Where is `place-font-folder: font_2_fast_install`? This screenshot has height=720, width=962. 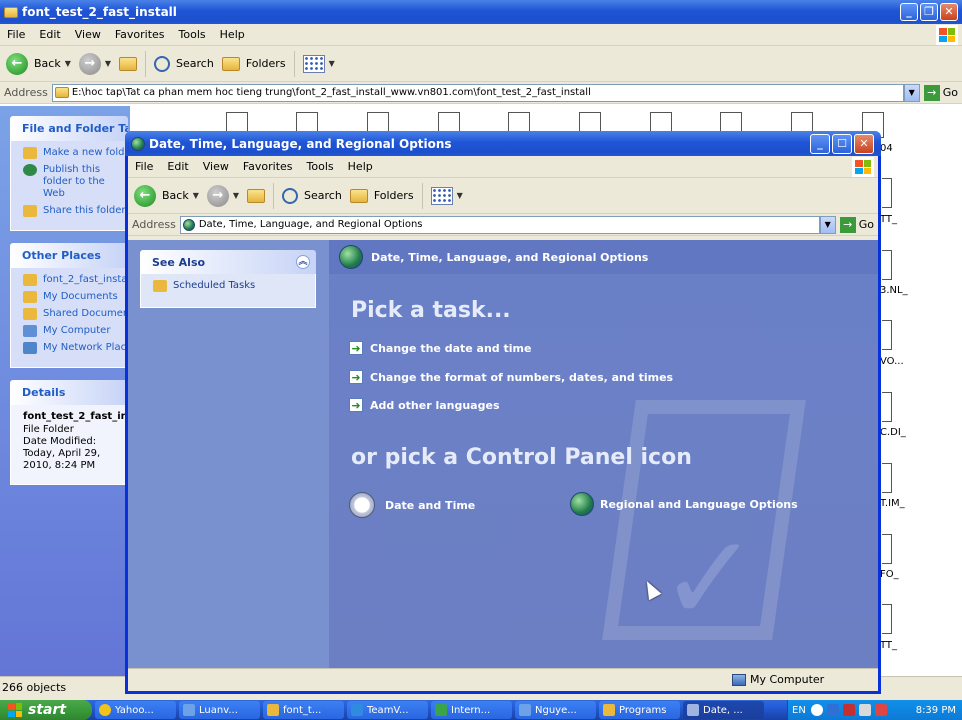 place-font-folder: font_2_fast_install is located at coordinates (75, 280).